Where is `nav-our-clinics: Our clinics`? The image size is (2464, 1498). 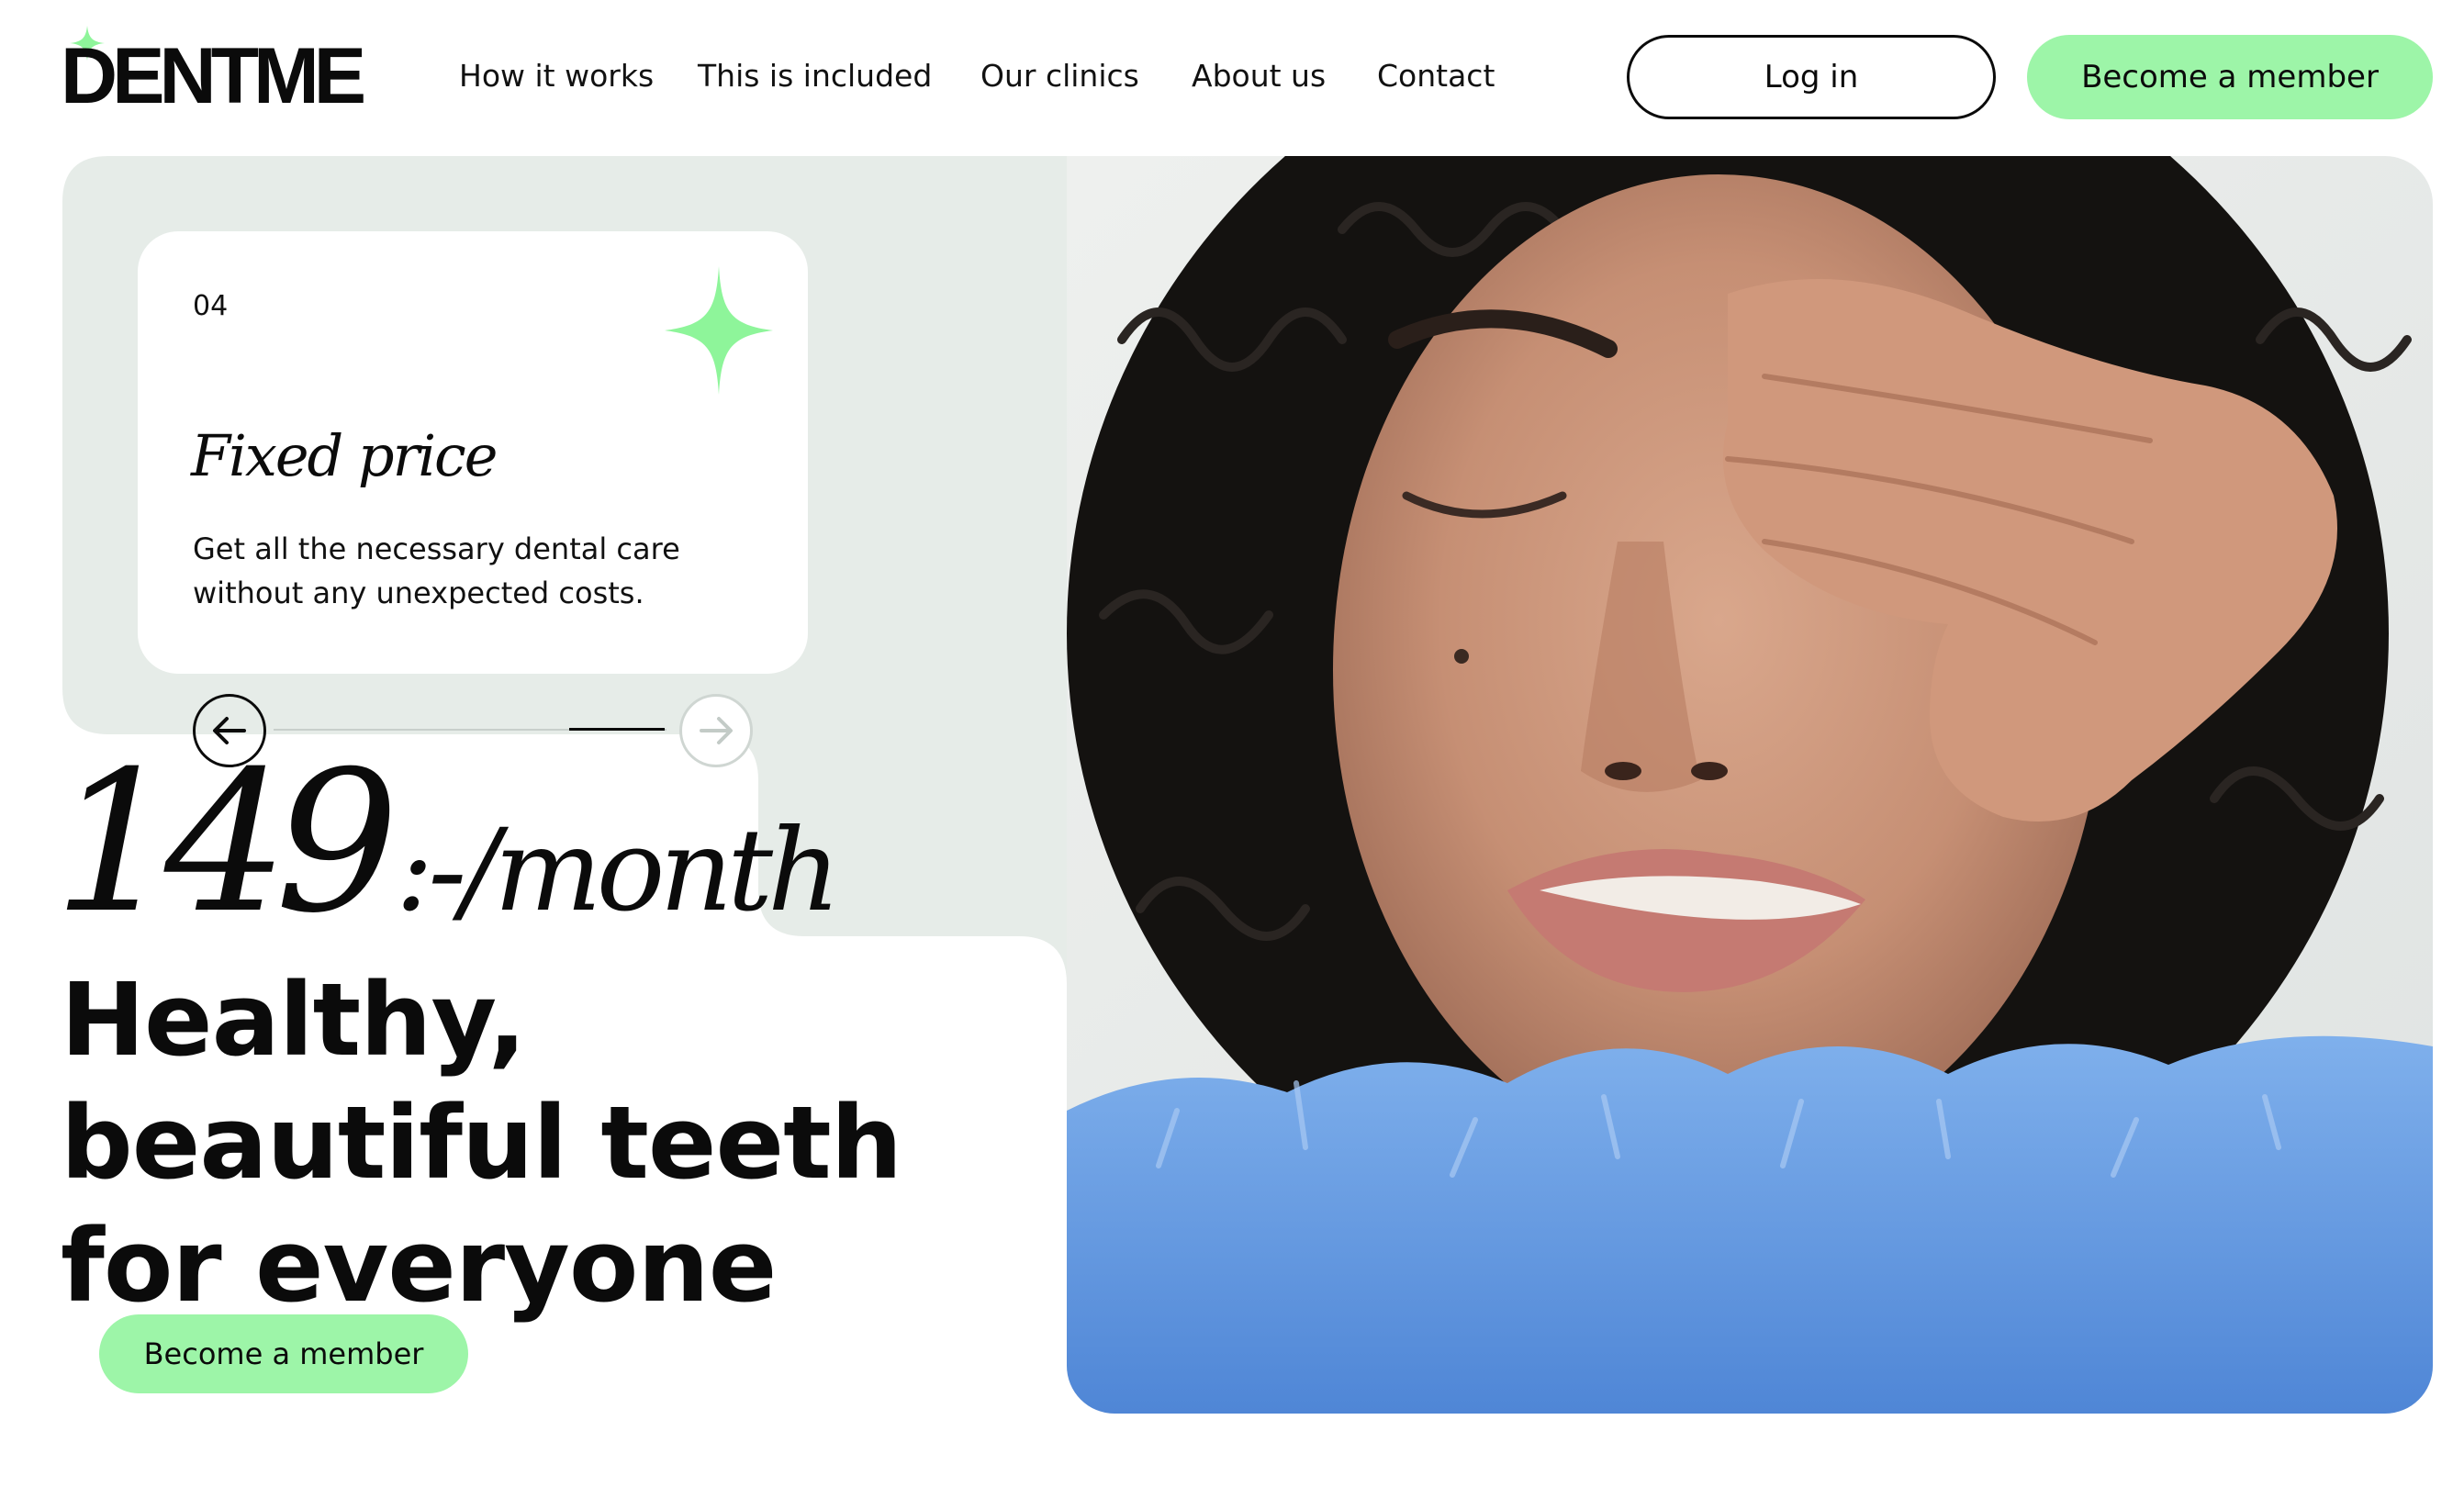
nav-our-clinics: Our clinics is located at coordinates (1059, 76).